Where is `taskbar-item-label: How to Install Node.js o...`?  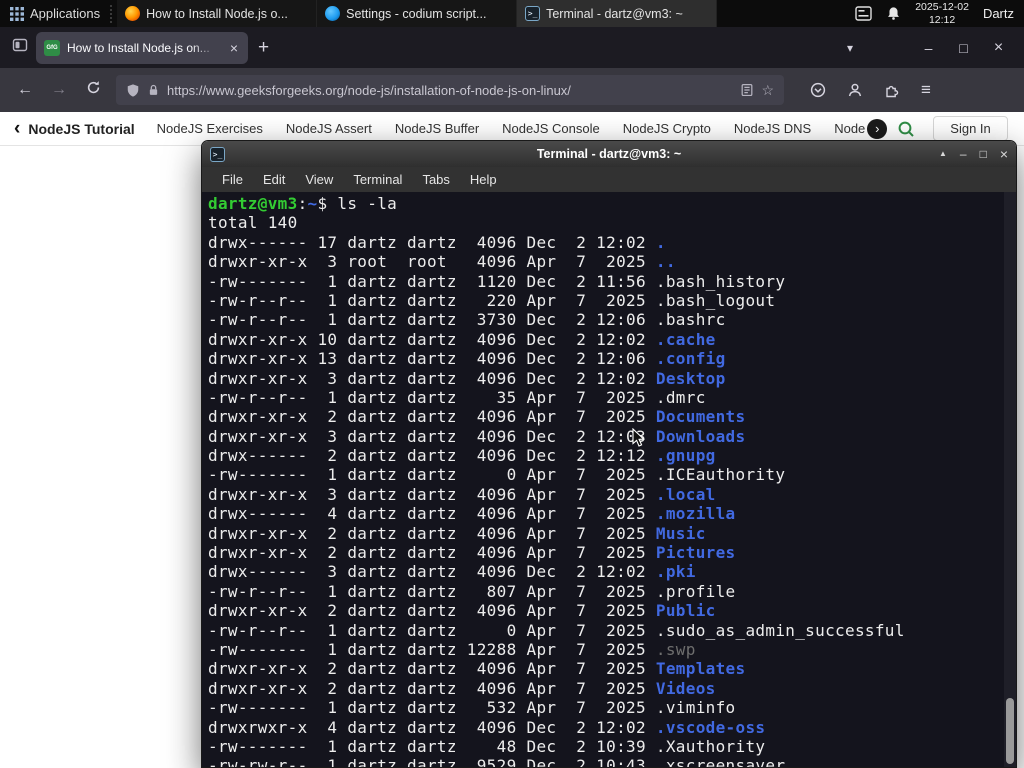 taskbar-item-label: How to Install Node.js o... is located at coordinates (217, 13).